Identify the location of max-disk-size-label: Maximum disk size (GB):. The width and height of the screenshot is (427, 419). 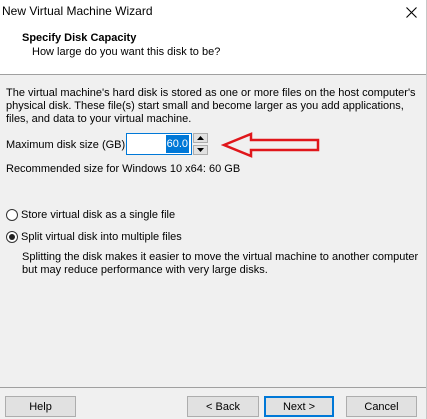
(67, 145).